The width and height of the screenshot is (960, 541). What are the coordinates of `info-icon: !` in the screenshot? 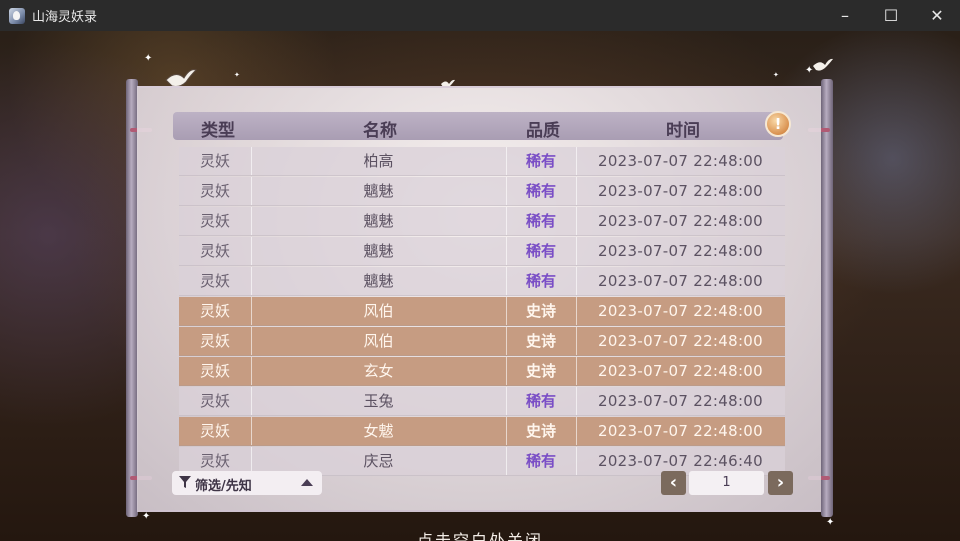 It's located at (778, 124).